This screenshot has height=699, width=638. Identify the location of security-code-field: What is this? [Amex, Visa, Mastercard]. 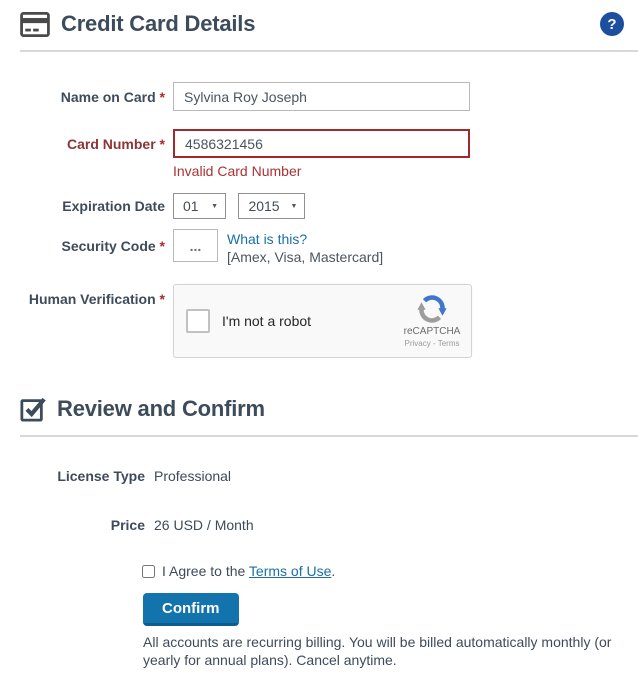
(278, 247).